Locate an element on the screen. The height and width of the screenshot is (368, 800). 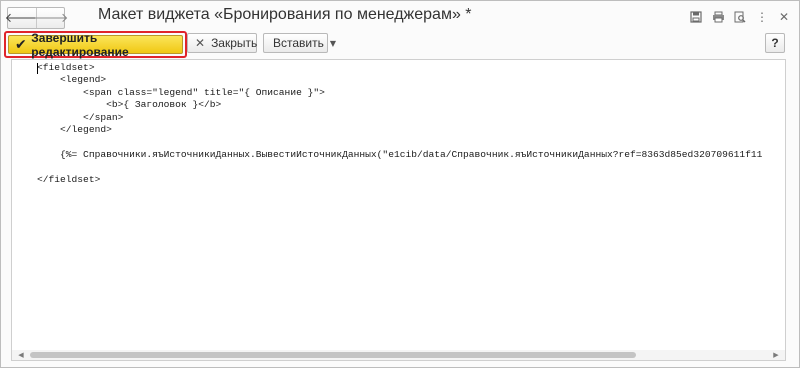
navigation-buttons: 🡐 🡒 is located at coordinates (36, 18).